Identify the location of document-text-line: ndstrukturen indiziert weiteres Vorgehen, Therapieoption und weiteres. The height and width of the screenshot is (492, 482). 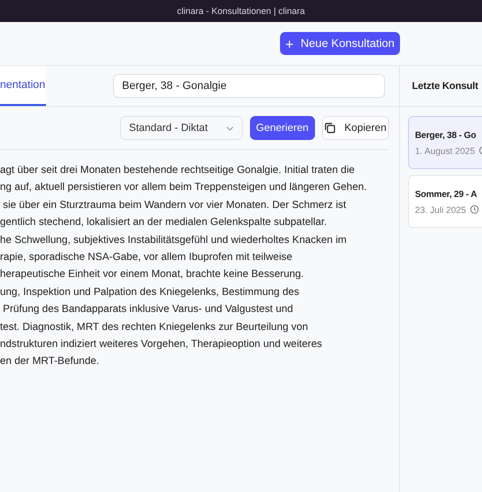
(162, 345).